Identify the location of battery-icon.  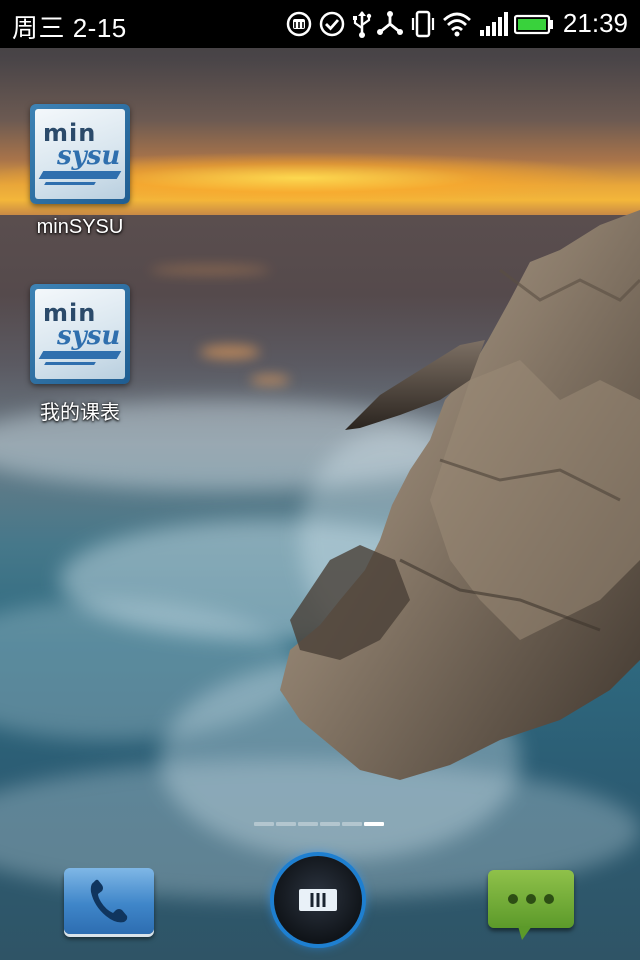
(533, 24).